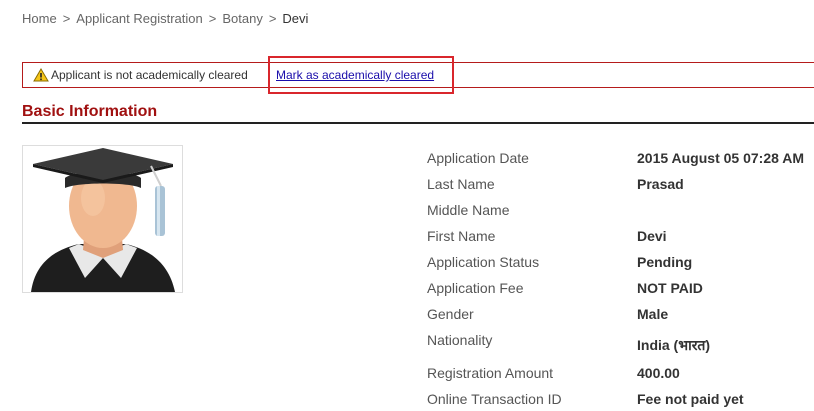 The image size is (814, 411). Describe the element at coordinates (418, 123) in the screenshot. I see `section-divider` at that location.